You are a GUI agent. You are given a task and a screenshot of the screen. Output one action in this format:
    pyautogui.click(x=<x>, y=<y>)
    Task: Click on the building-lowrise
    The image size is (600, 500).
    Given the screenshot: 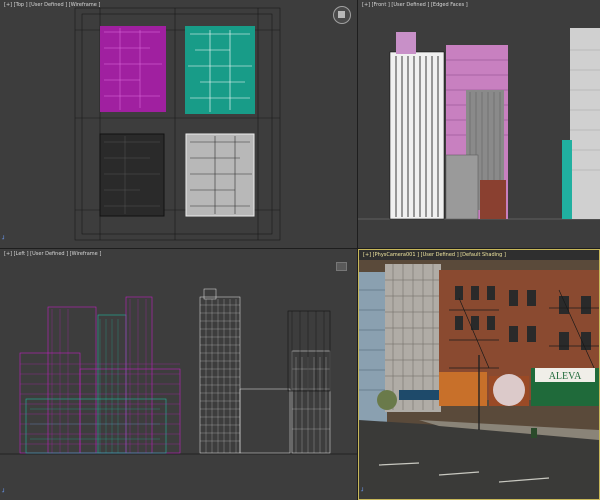 What is the action you would take?
    pyautogui.click(x=462, y=187)
    